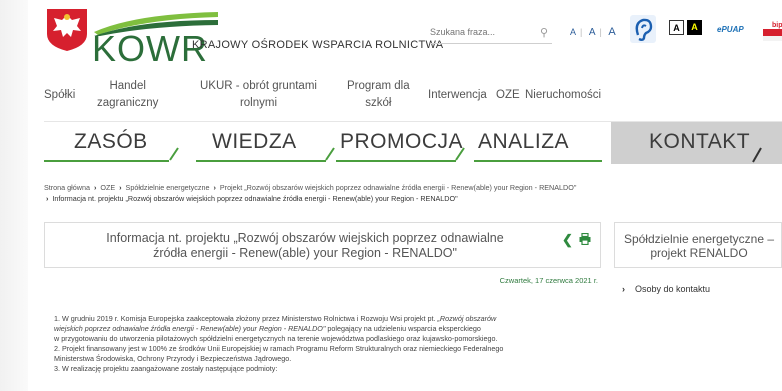 The width and height of the screenshot is (782, 391). I want to click on contrast-normal-button: A, so click(676, 27).